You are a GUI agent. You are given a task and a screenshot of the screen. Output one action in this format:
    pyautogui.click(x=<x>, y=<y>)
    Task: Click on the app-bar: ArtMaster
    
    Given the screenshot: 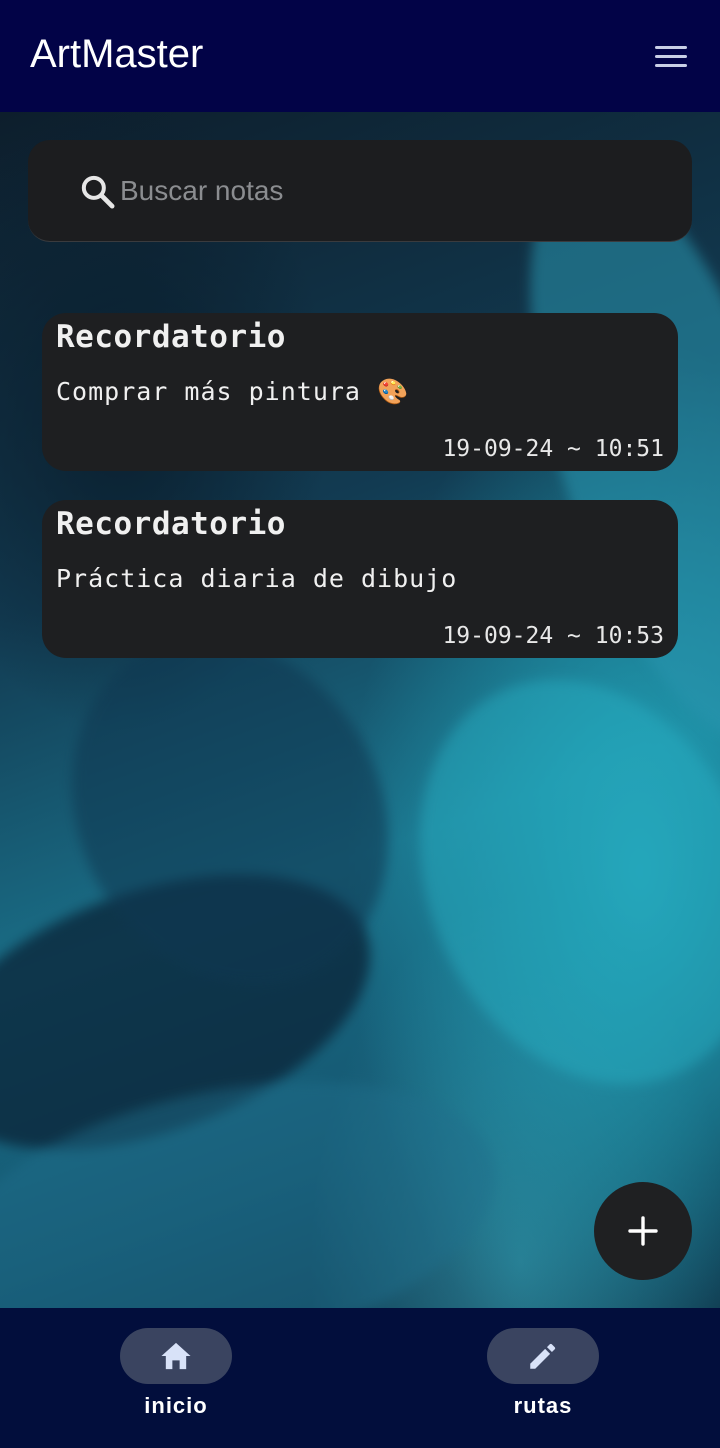 What is the action you would take?
    pyautogui.click(x=360, y=56)
    